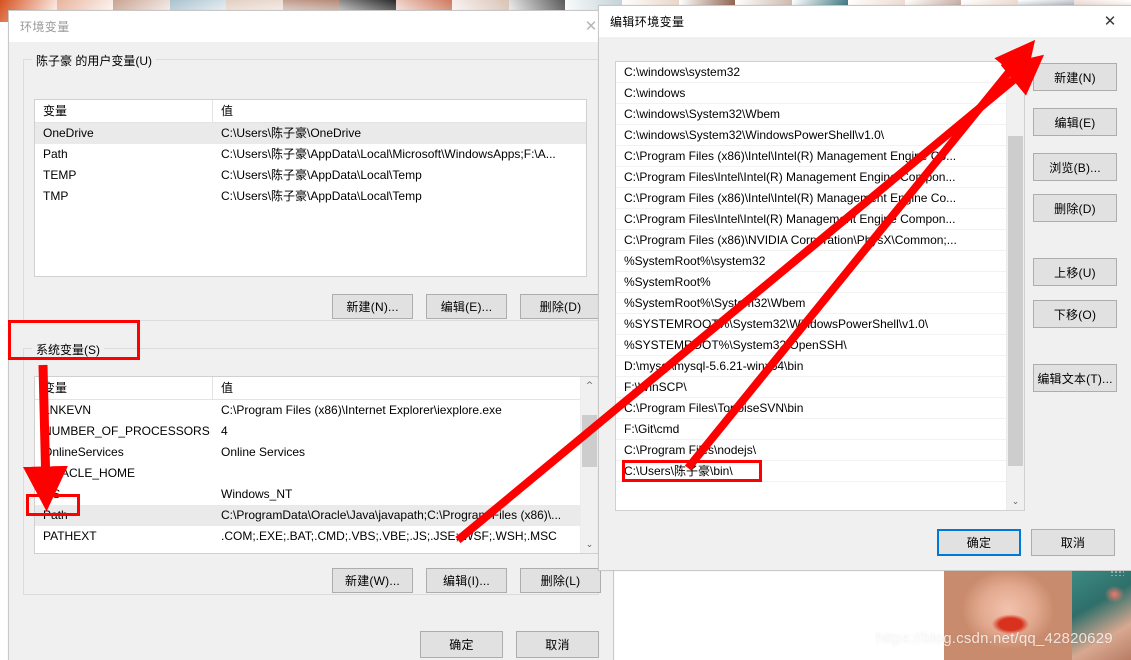 The width and height of the screenshot is (1131, 660). I want to click on table-cell-variable: NUMBER_OF_PROCESSORS, so click(126, 431).